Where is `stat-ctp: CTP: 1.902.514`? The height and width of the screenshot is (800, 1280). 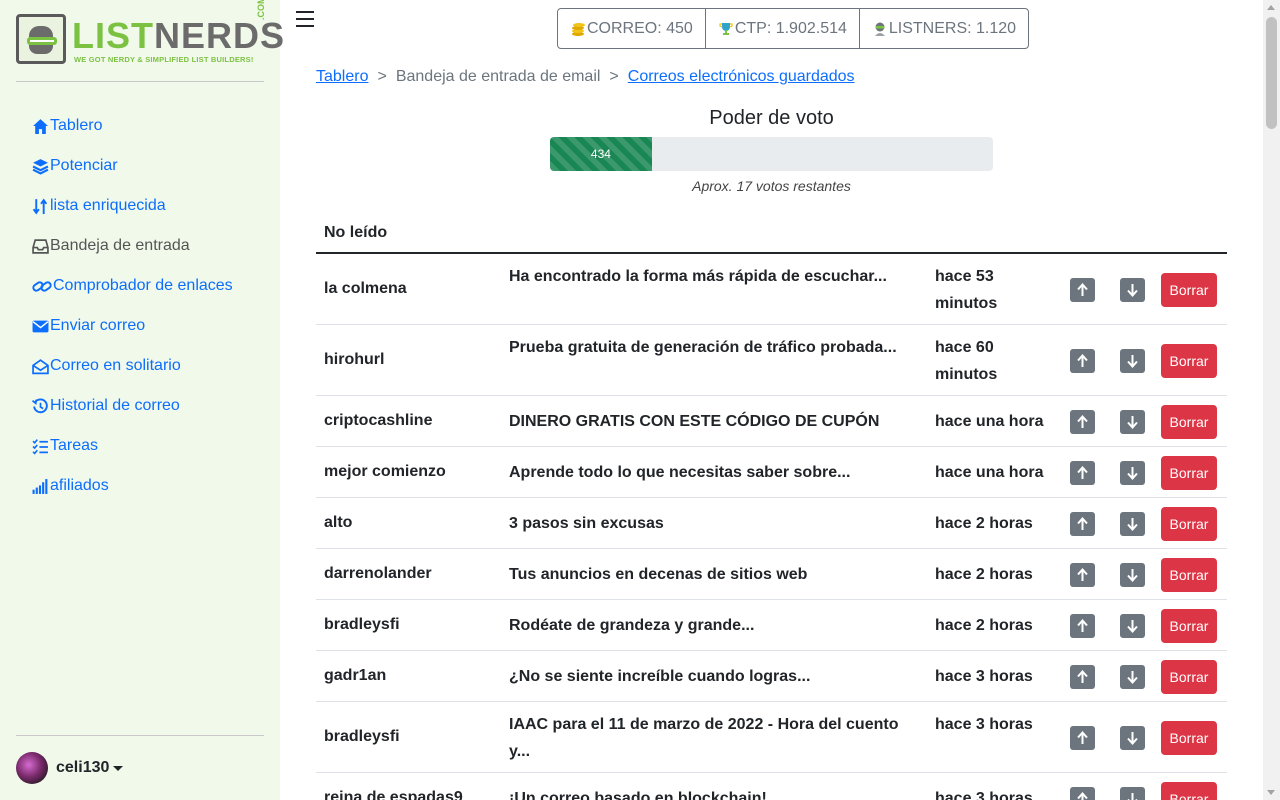
stat-ctp: CTP: 1.902.514 is located at coordinates (783, 28).